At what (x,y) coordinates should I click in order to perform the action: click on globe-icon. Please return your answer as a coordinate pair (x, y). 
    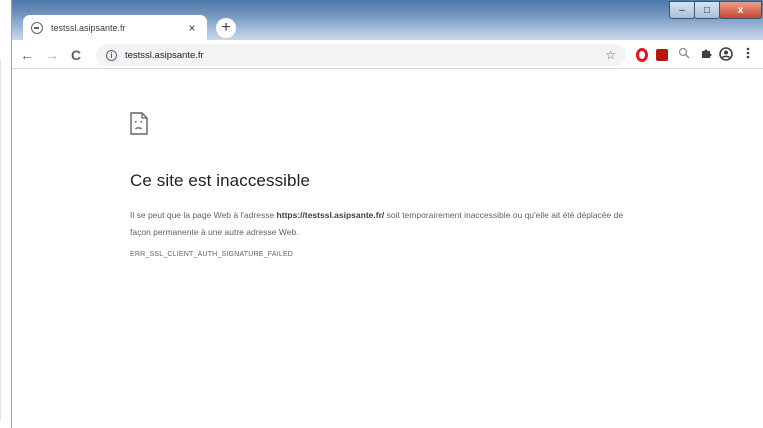
    Looking at the image, I should click on (37, 28).